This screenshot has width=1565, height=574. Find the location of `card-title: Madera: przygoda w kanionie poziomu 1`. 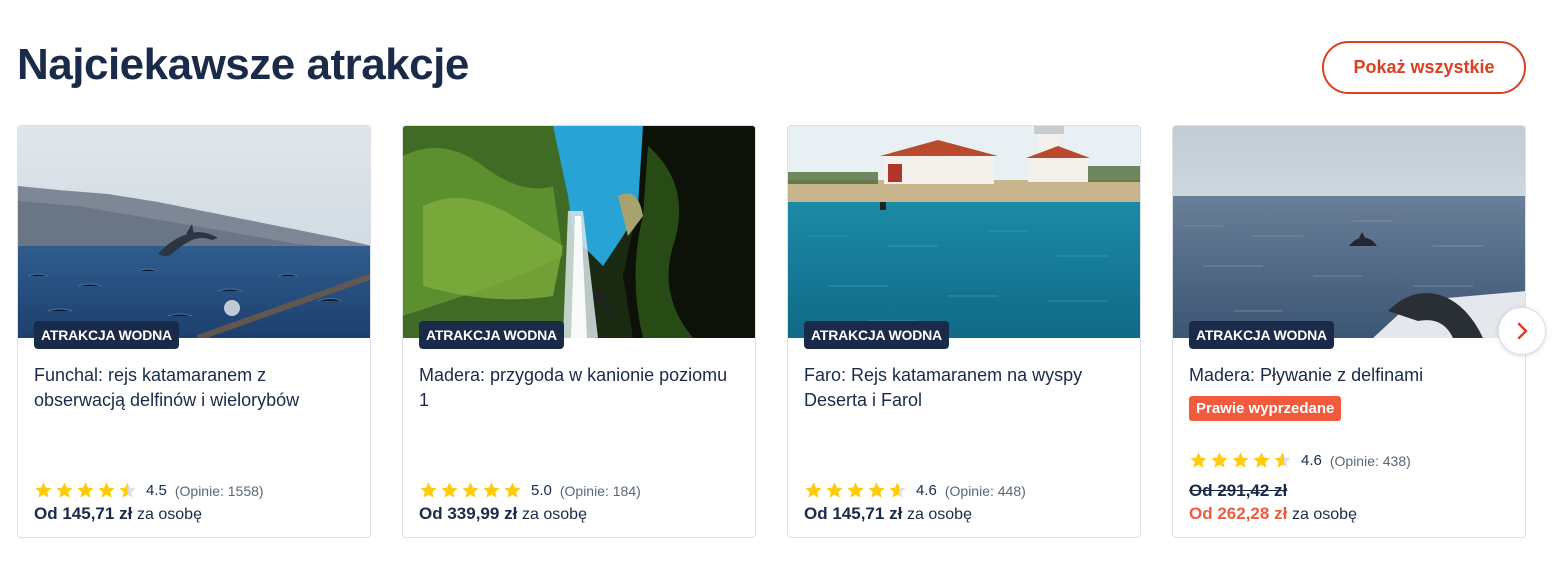

card-title: Madera: przygoda w kanionie poziomu 1 is located at coordinates (579, 388).